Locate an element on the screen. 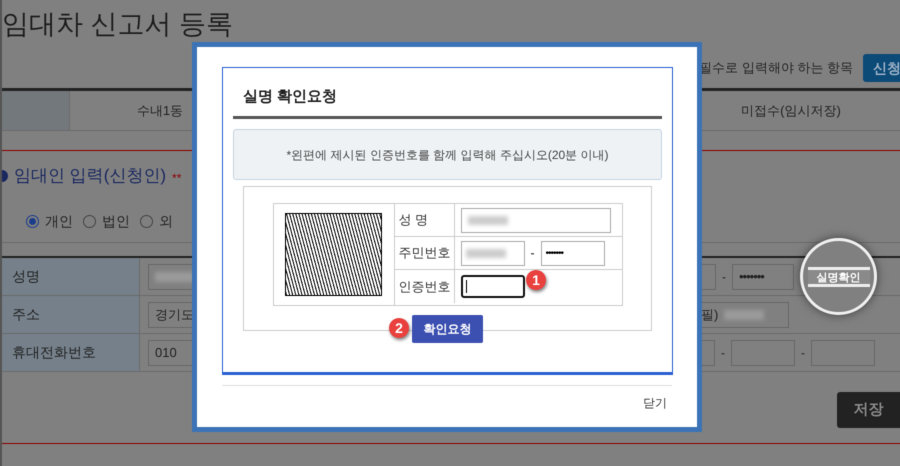 The image size is (900, 466). address-suffix: 필) is located at coordinates (709, 315).